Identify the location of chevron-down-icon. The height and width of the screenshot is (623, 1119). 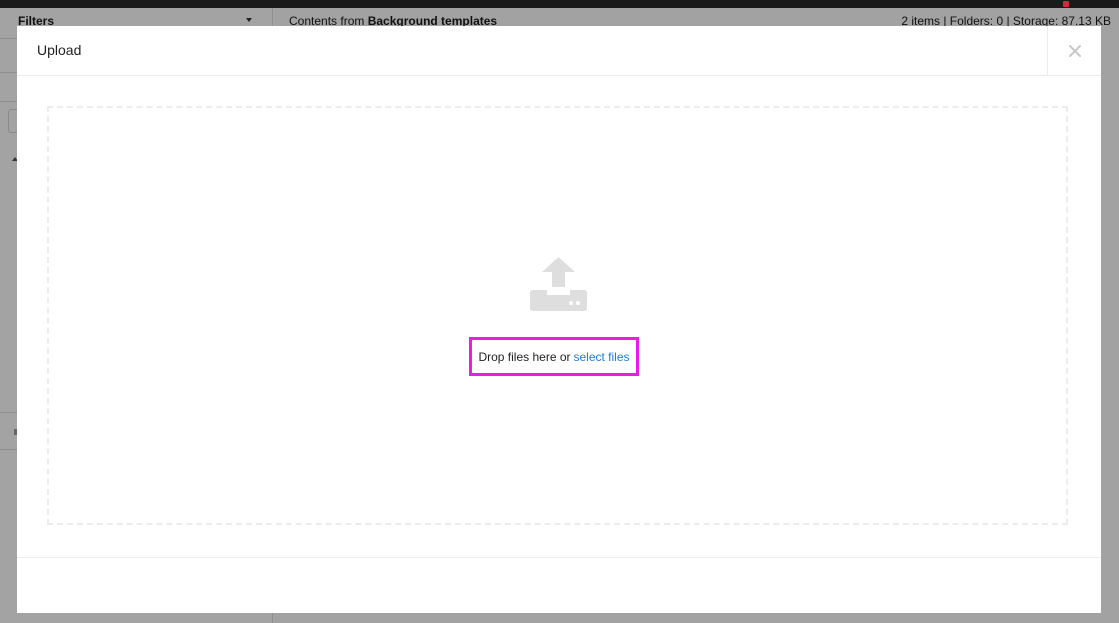
(249, 20).